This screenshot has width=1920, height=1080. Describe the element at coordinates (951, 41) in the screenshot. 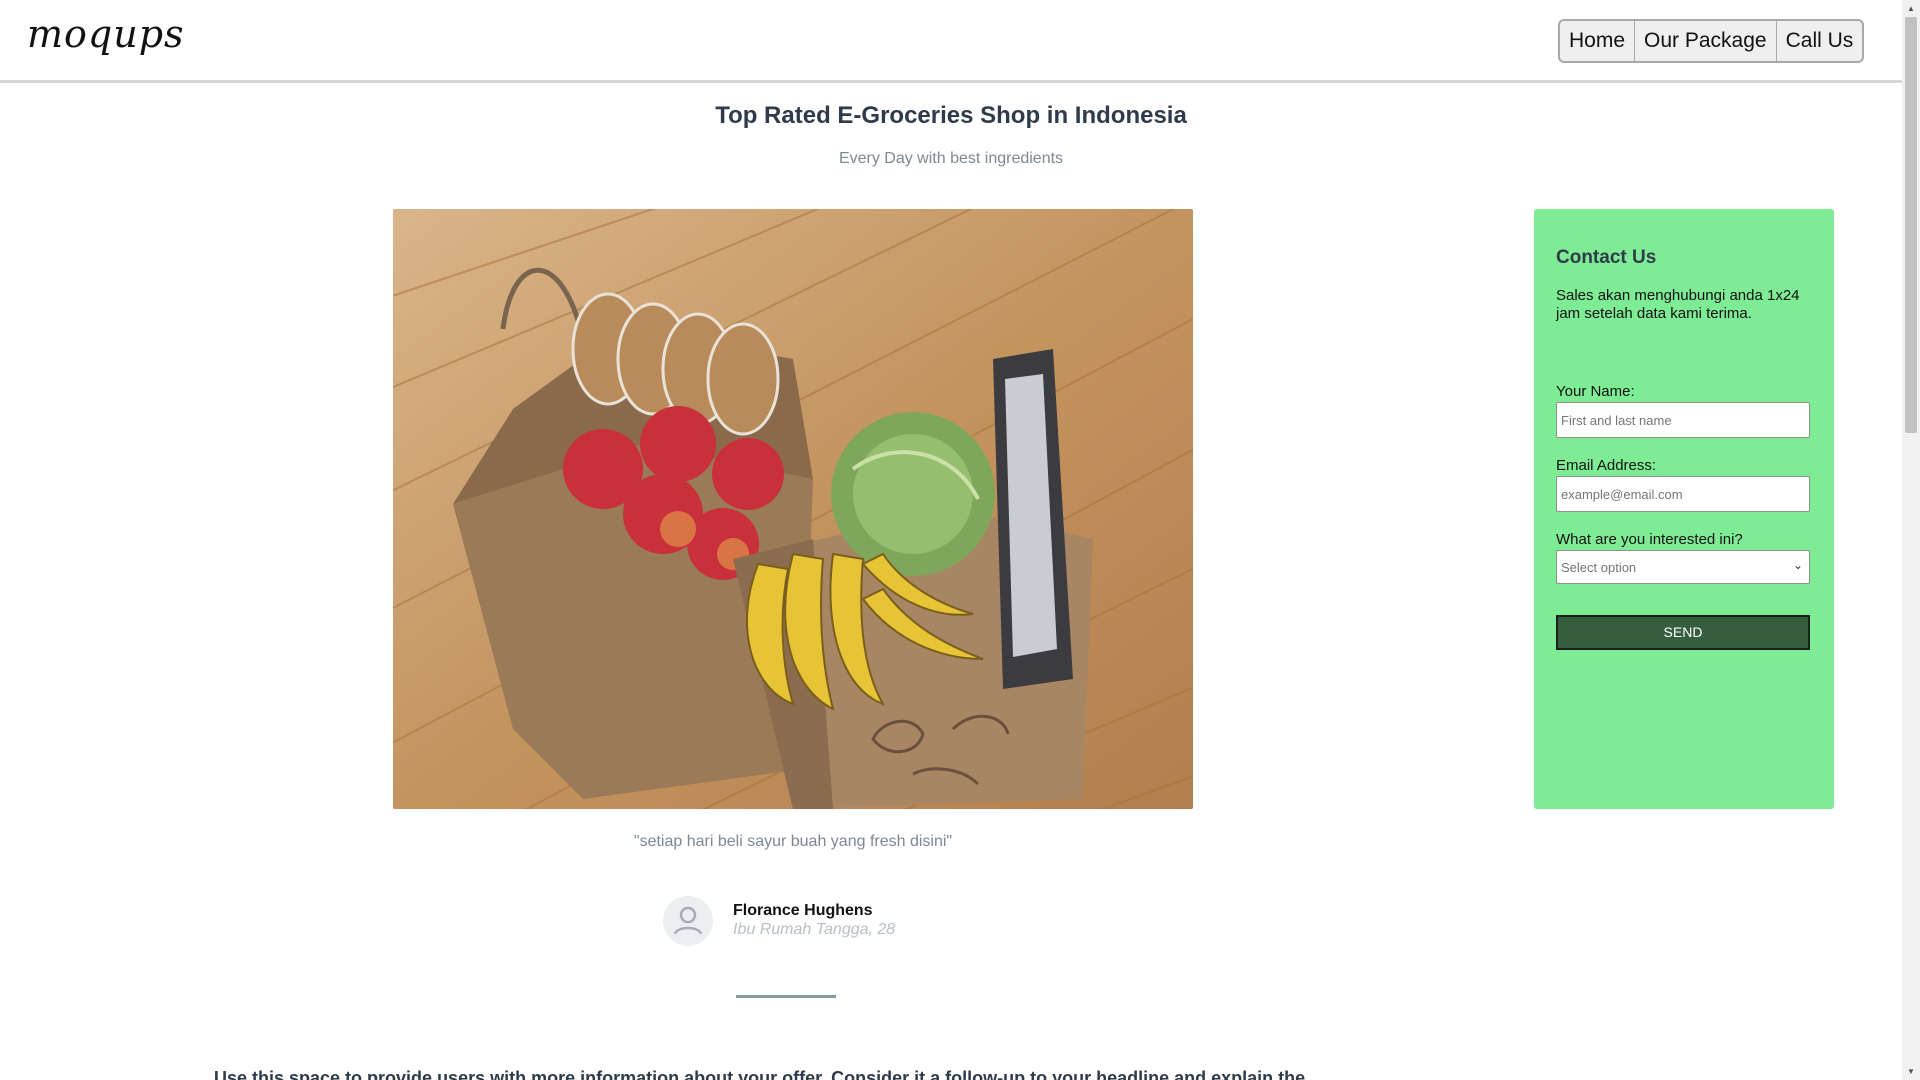

I see `site-header: moqups Home Our Package Call Us` at that location.